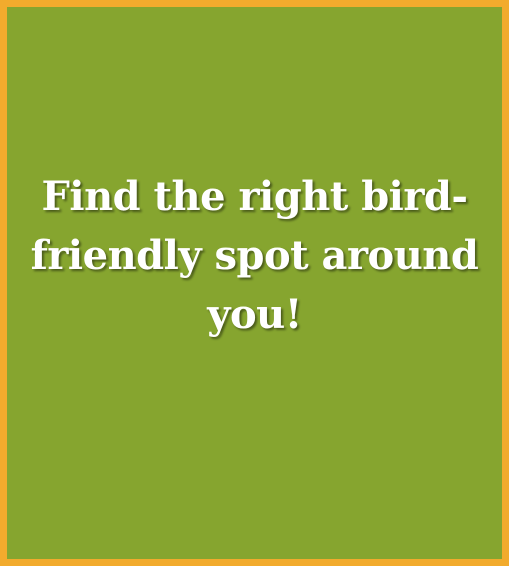 The height and width of the screenshot is (566, 509). What do you see at coordinates (254, 196) in the screenshot?
I see `headline-line-1: Find the right bird-` at bounding box center [254, 196].